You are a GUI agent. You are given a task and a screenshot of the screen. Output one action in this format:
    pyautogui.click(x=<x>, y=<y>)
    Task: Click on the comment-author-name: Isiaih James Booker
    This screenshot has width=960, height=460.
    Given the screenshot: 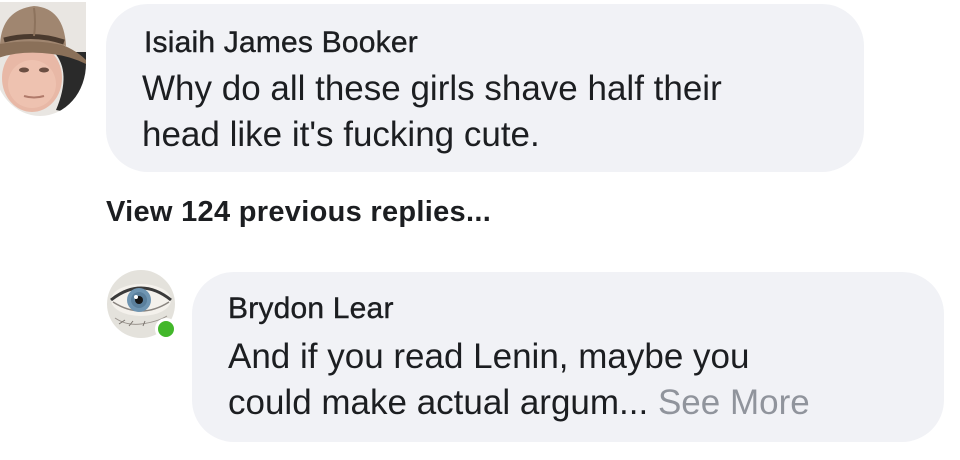 What is the action you would take?
    pyautogui.click(x=281, y=43)
    